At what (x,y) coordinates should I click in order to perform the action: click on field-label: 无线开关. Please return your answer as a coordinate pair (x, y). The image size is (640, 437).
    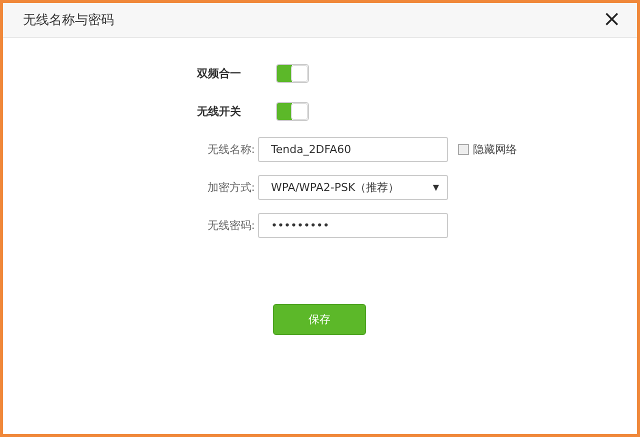
    Looking at the image, I should click on (219, 111).